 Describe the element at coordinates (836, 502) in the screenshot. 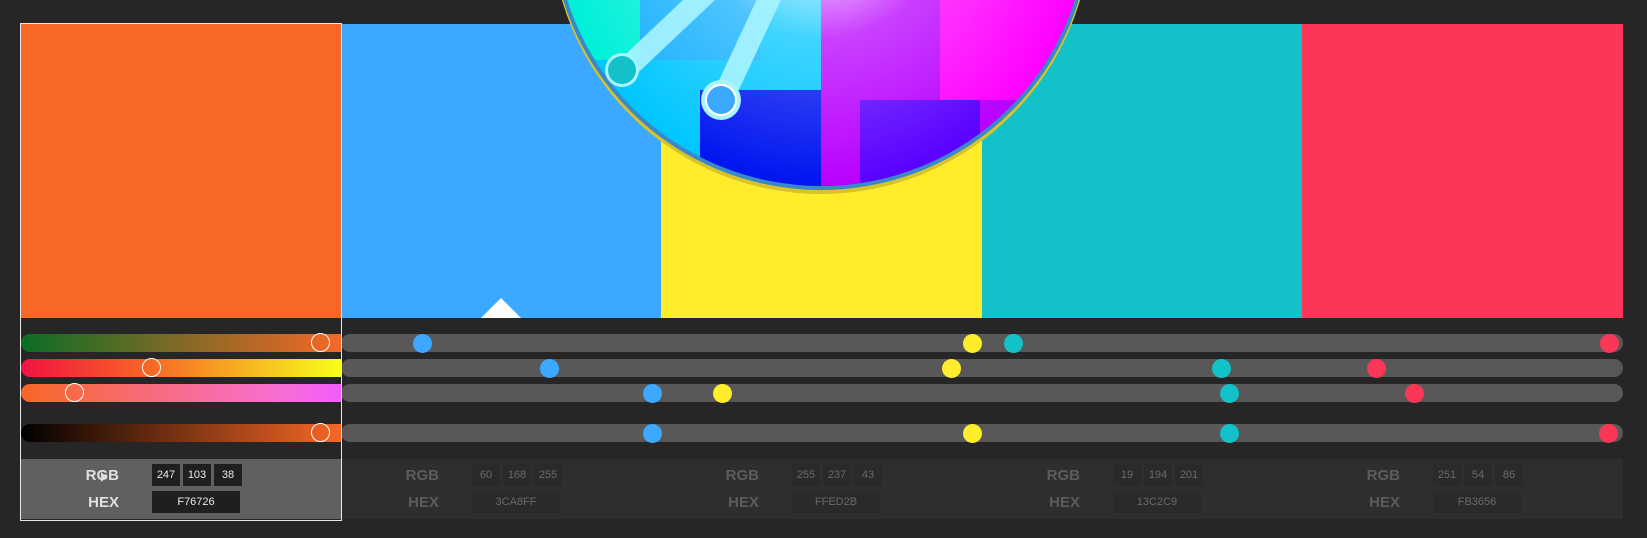

I see `hex-value-field: FFED2B` at that location.